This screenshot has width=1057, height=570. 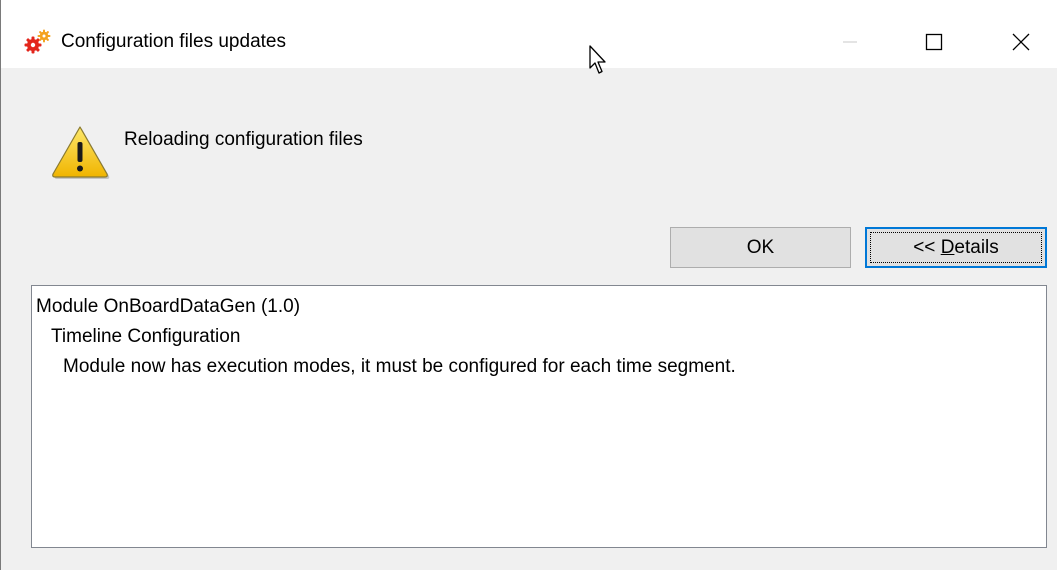 What do you see at coordinates (243, 139) in the screenshot?
I see `dialog-message: Reloading configuration files` at bounding box center [243, 139].